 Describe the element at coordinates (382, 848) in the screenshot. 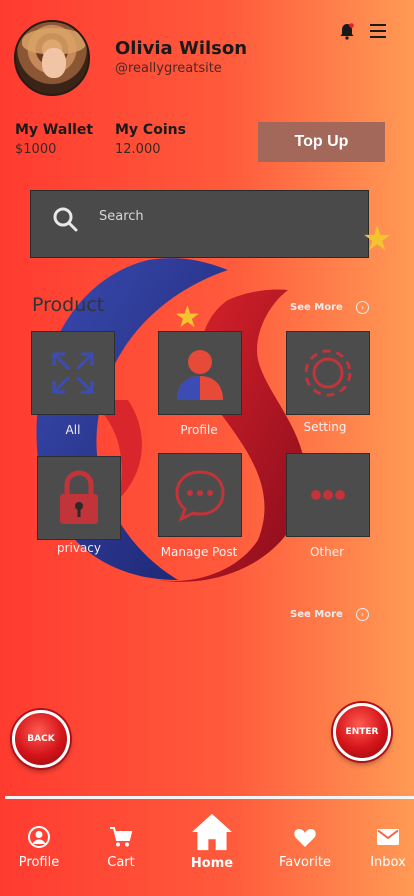

I see `nav-item-inbox: Inbox` at that location.